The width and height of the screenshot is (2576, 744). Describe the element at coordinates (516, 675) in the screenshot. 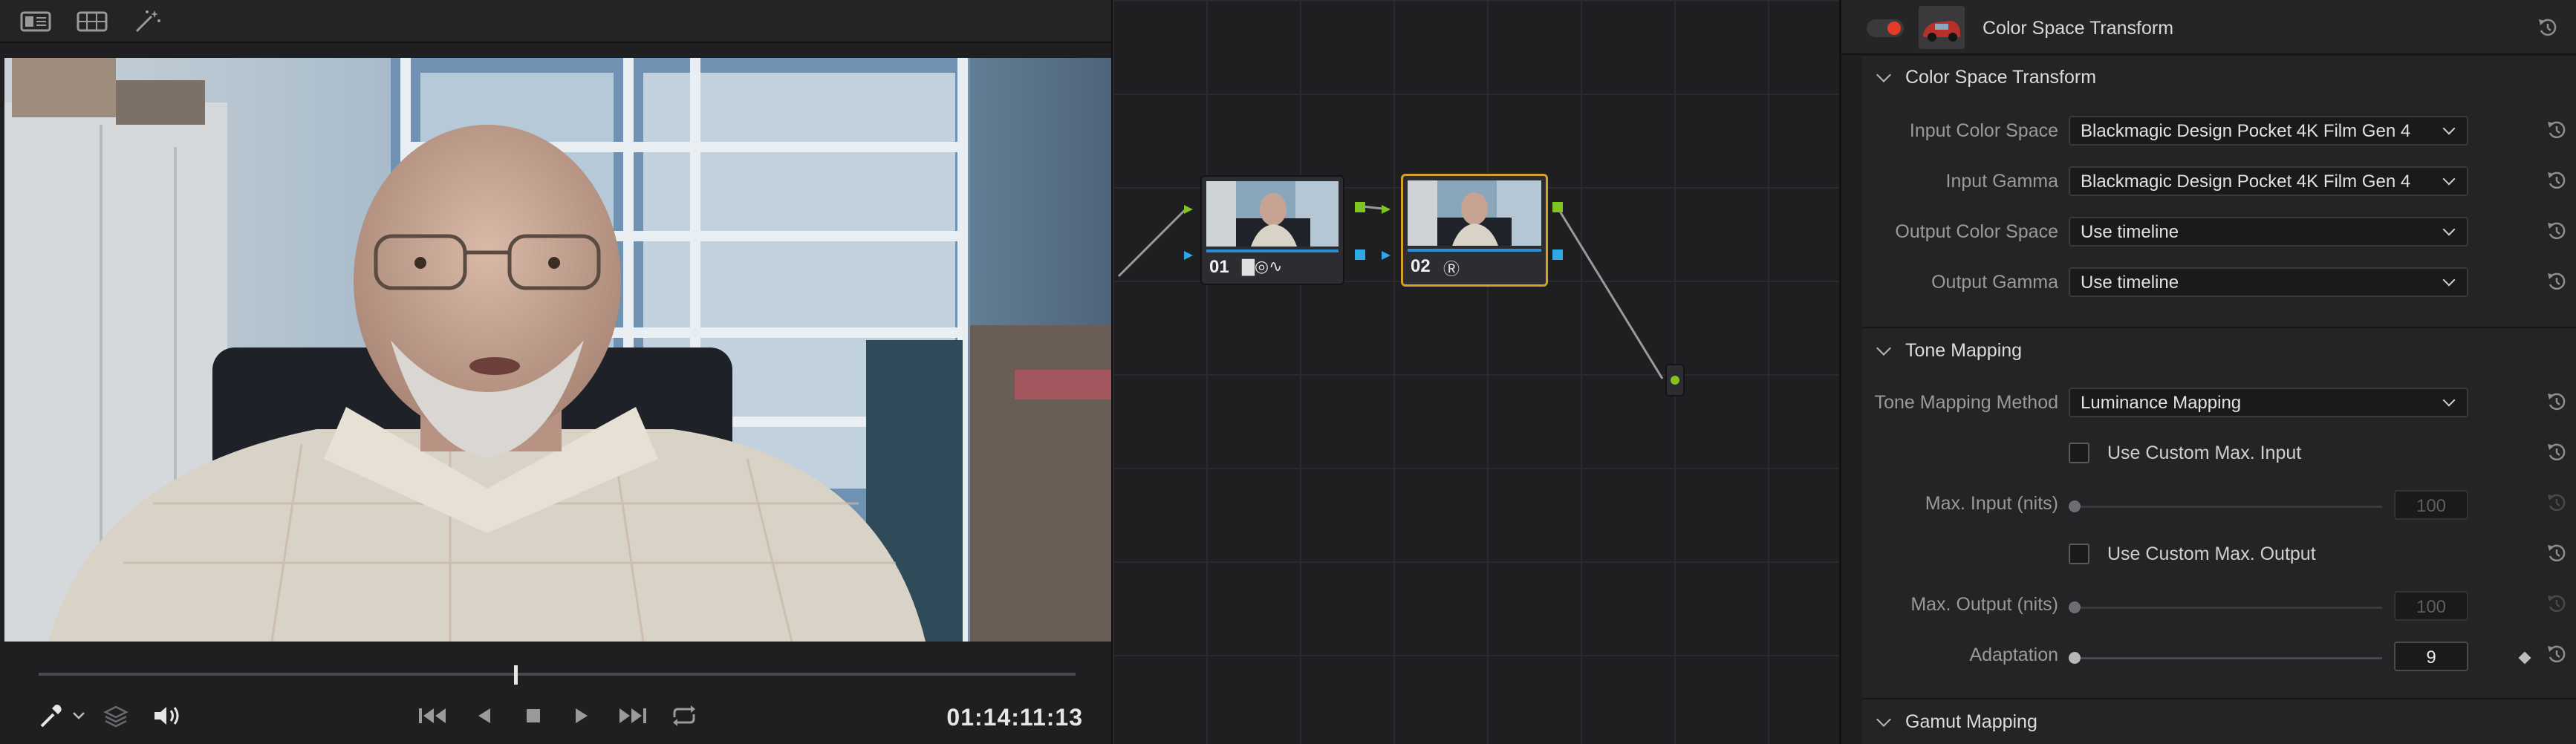

I see `playhead` at that location.